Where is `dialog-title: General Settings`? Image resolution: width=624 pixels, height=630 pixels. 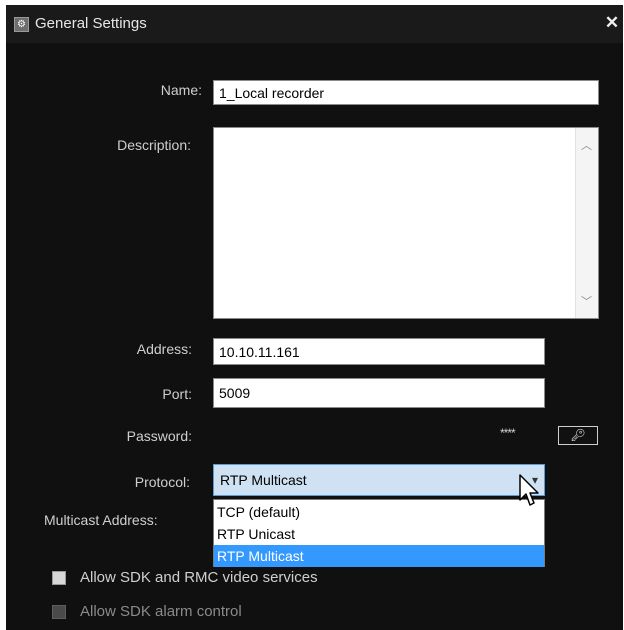 dialog-title: General Settings is located at coordinates (91, 23).